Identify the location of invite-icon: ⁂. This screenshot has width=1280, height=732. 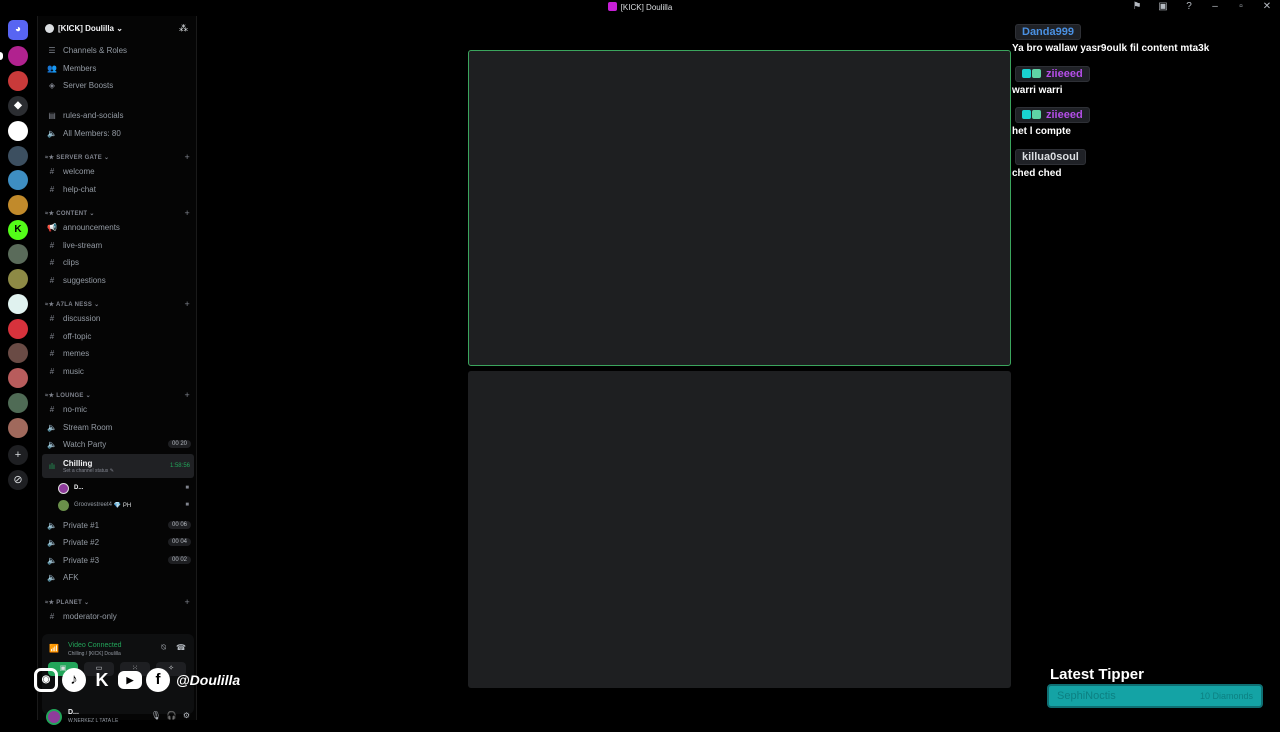
(183, 28).